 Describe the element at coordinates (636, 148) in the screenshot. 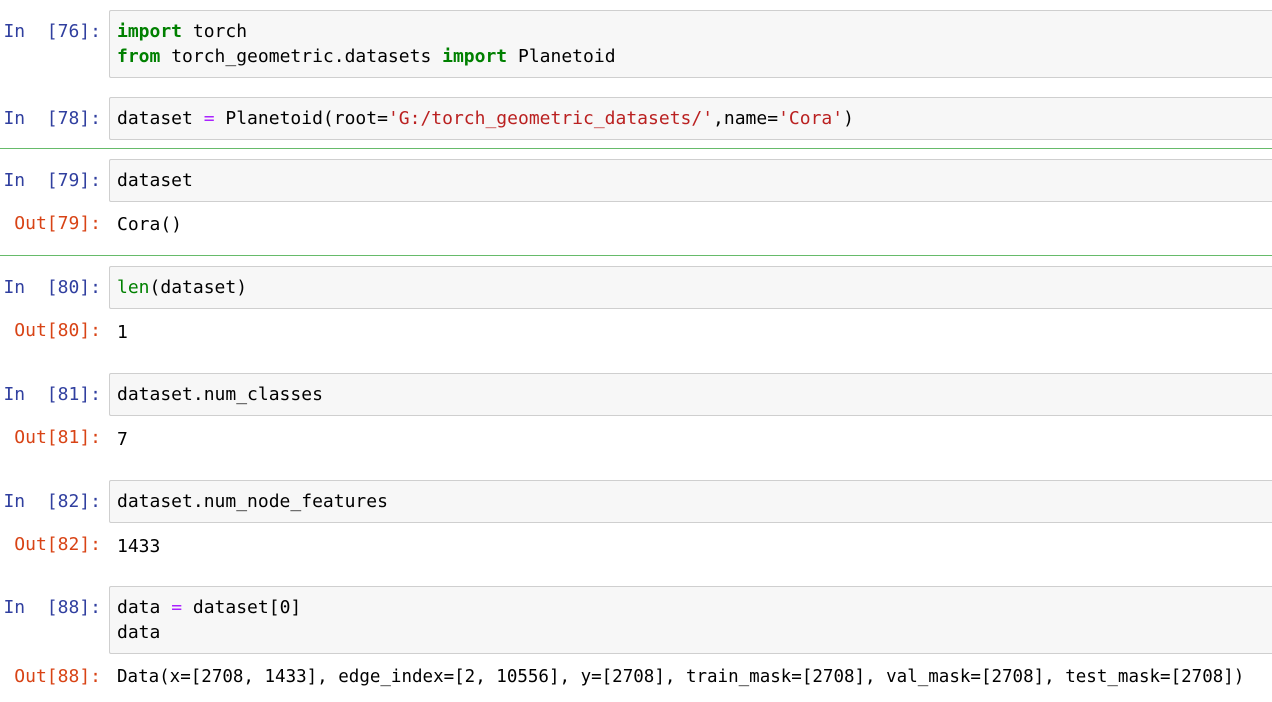

I see `selected-cell-top-border` at that location.